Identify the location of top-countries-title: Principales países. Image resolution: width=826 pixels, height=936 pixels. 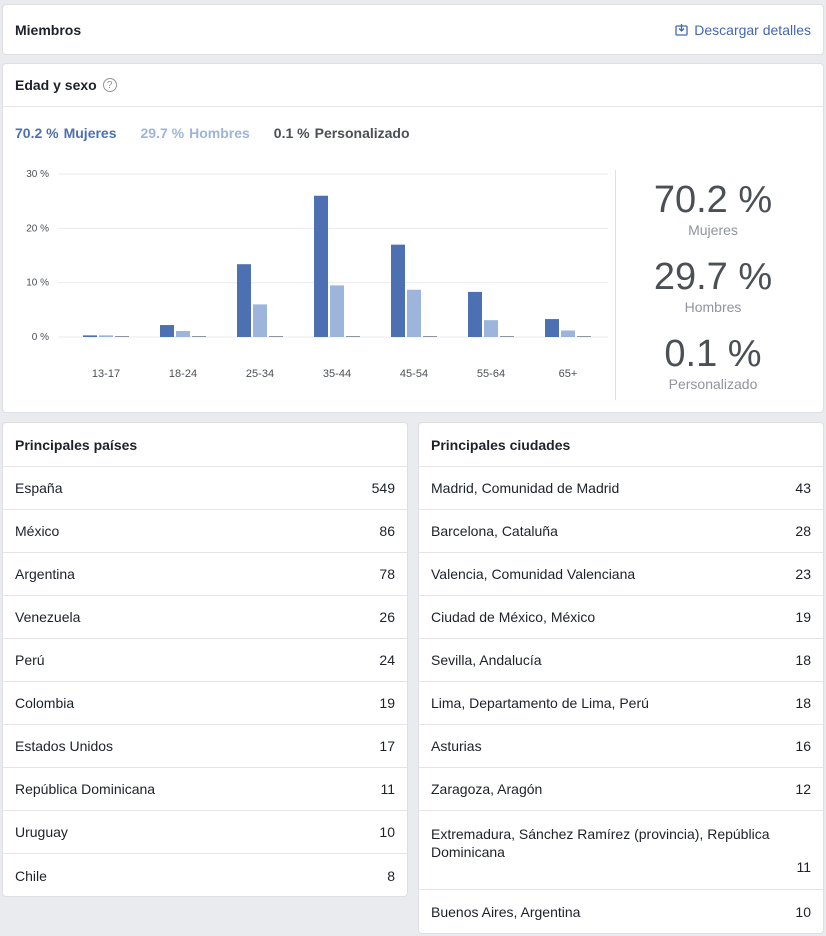
(205, 445).